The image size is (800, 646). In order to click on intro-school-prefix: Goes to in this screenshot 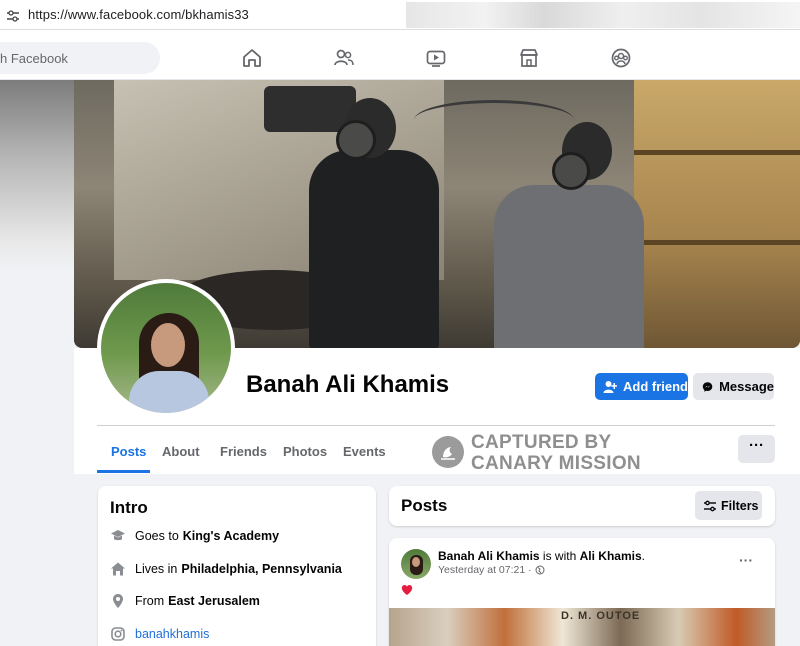, I will do `click(157, 536)`.